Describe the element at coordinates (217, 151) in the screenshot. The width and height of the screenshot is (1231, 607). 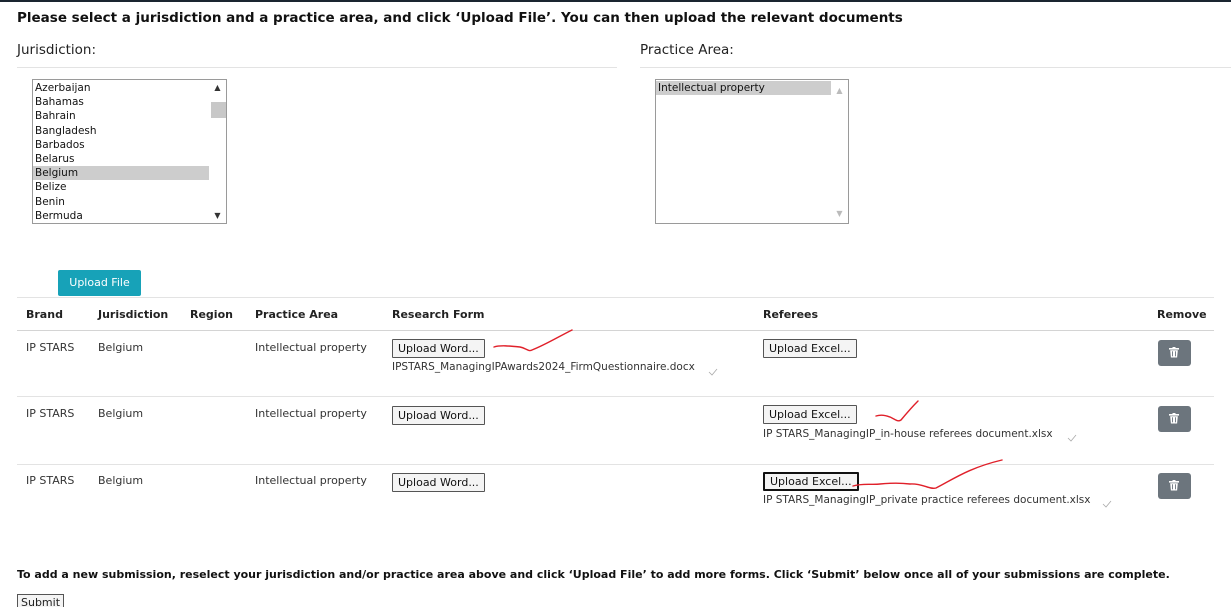
I see `jurisdiction-scrollbar: ▲ ▼` at that location.